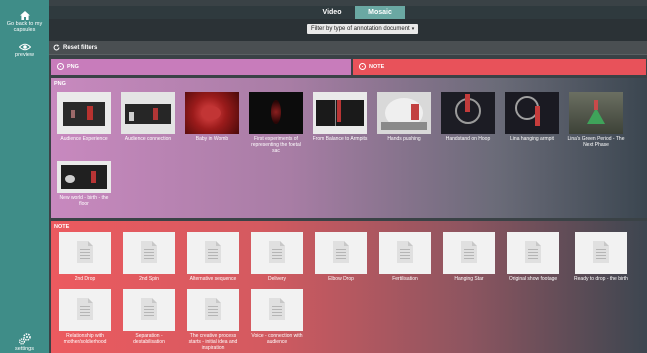 This screenshot has height=353, width=647. Describe the element at coordinates (24, 47) in the screenshot. I see `eye-icon` at that location.